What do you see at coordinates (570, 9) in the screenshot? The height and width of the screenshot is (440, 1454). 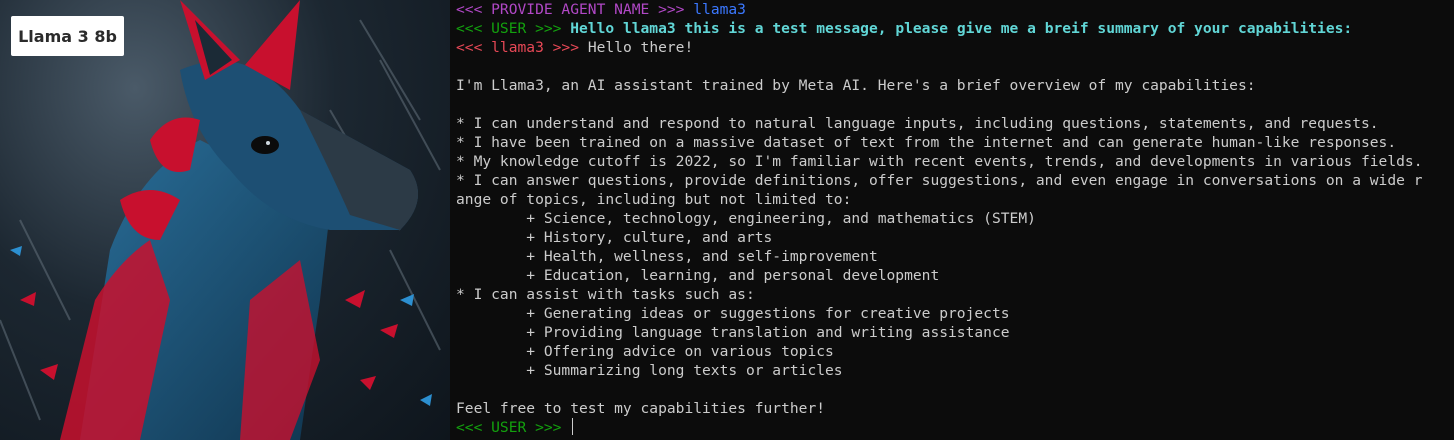 I see `agent-name-prompt: <<< PROVIDE AGENT NAME >>>` at bounding box center [570, 9].